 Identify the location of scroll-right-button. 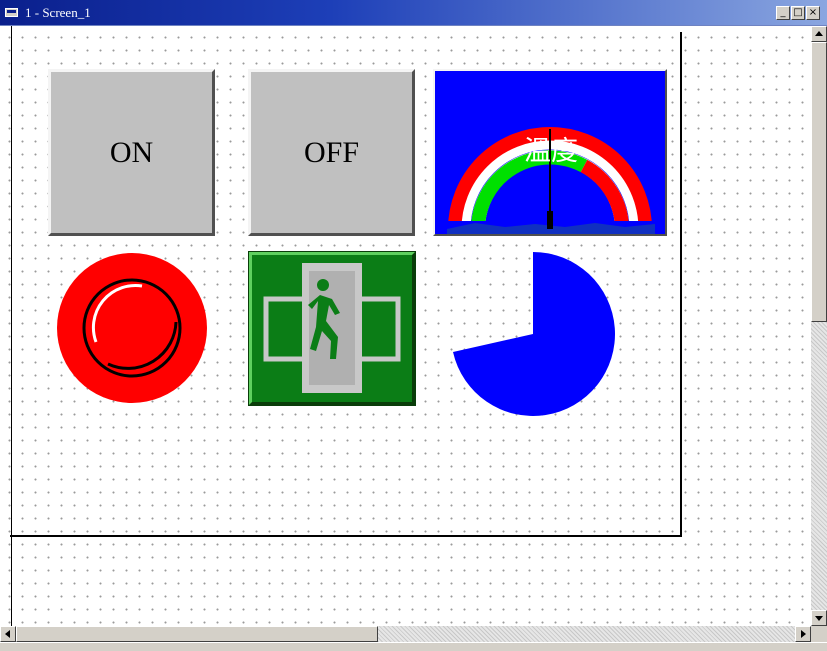
(803, 634).